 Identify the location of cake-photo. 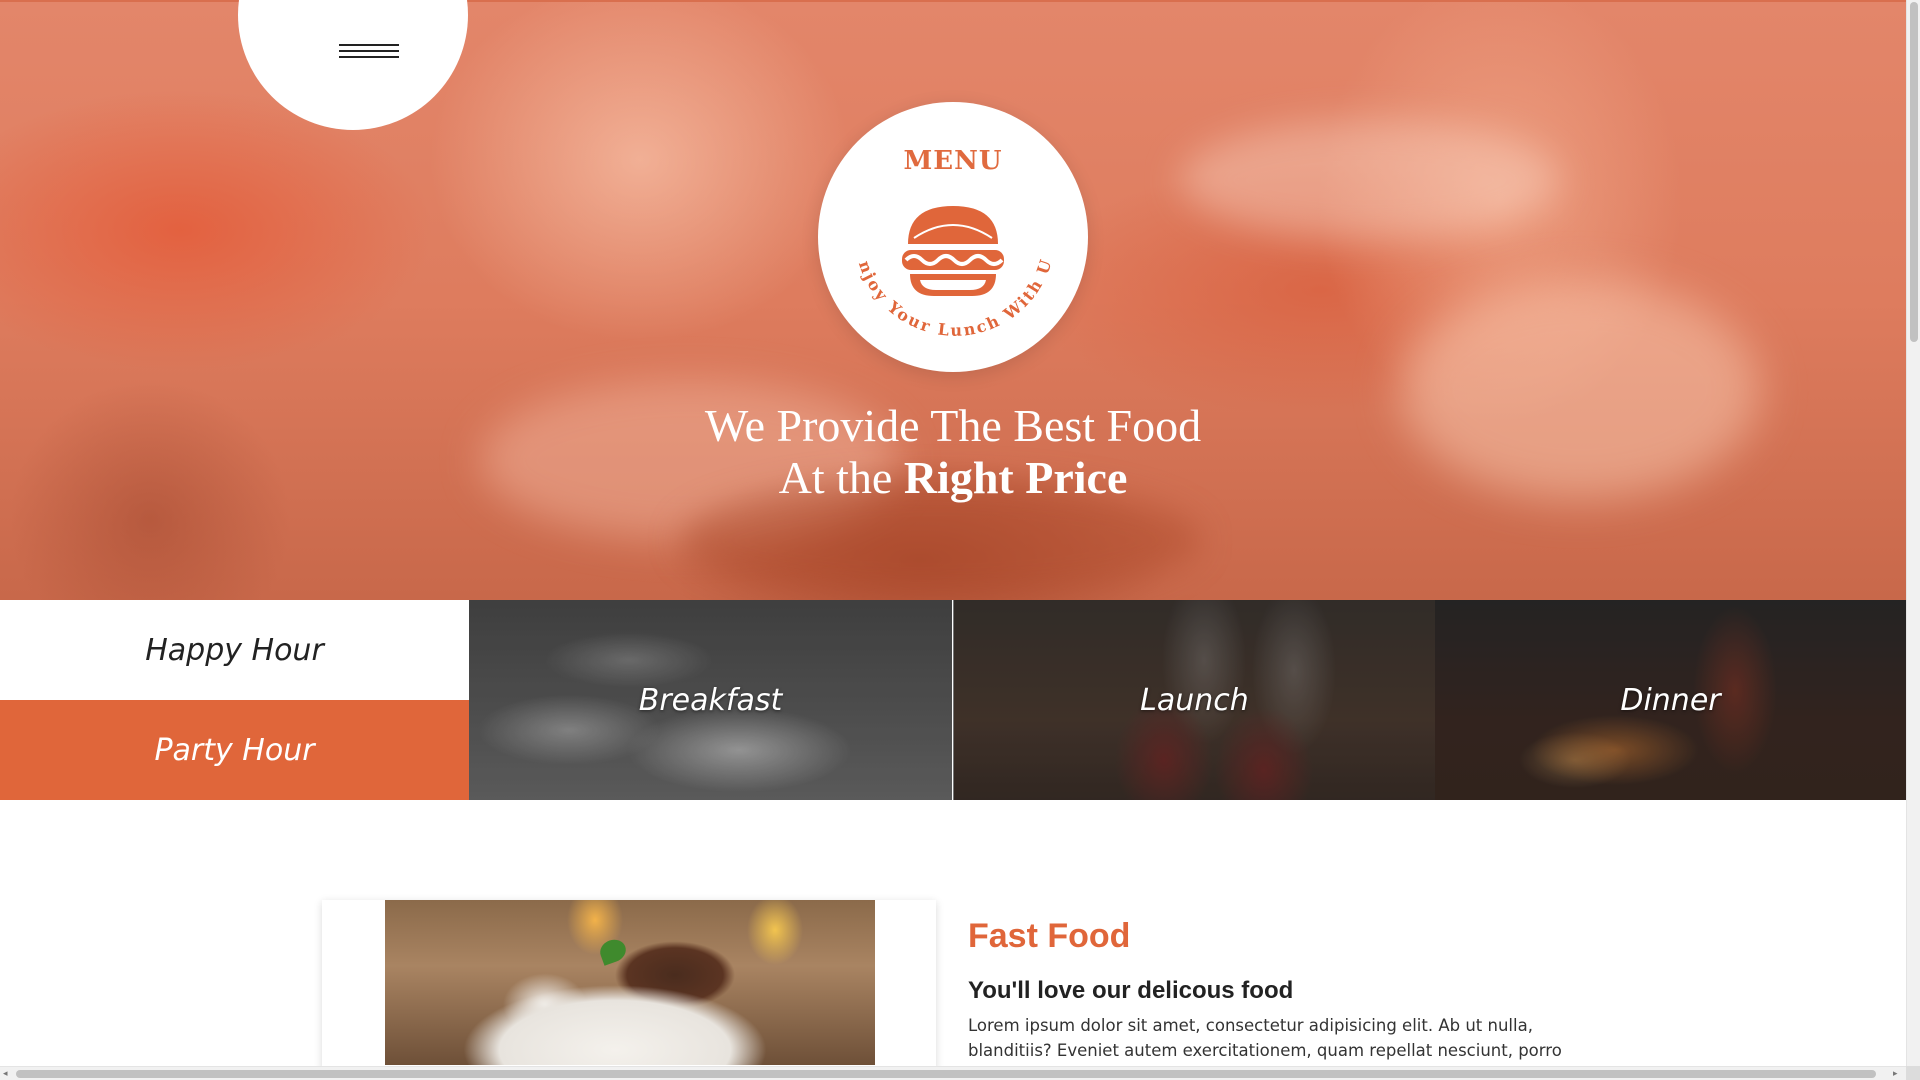
(630, 982).